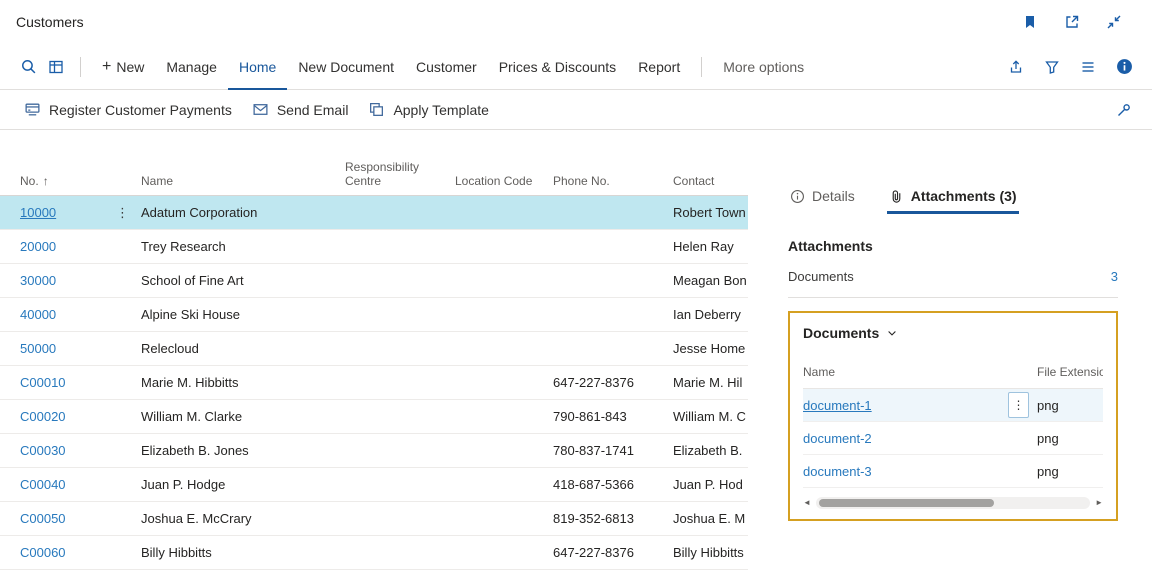  Describe the element at coordinates (346, 67) in the screenshot. I see `menu-item-new-document: New Document` at that location.